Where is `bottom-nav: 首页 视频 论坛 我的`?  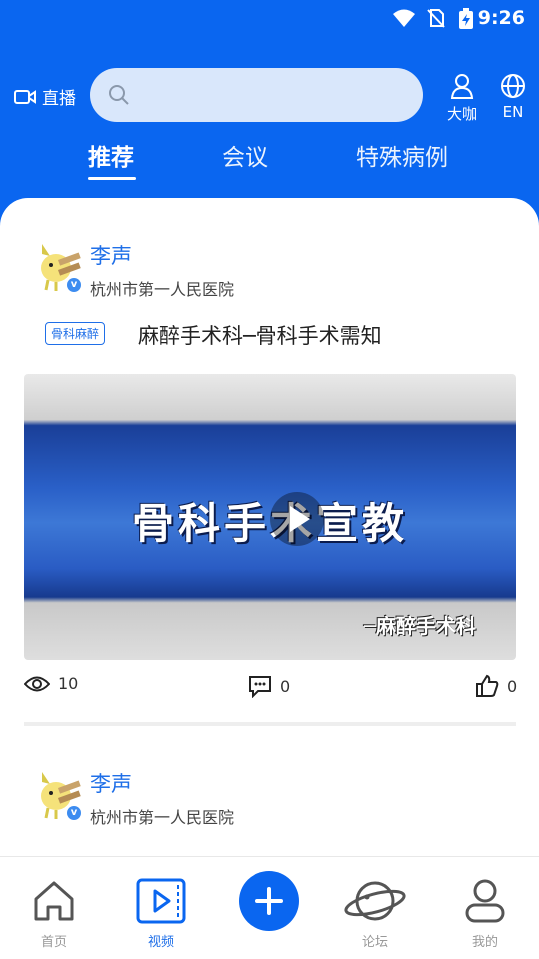
bottom-nav: 首页 视频 论坛 我的 is located at coordinates (269, 907).